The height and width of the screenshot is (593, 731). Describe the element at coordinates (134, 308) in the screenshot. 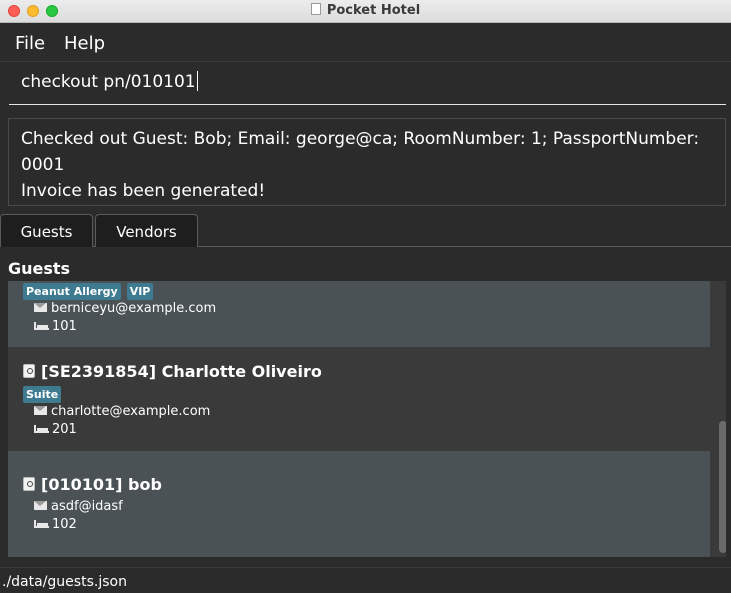

I see `guest-email: berniceyu@example.com` at that location.